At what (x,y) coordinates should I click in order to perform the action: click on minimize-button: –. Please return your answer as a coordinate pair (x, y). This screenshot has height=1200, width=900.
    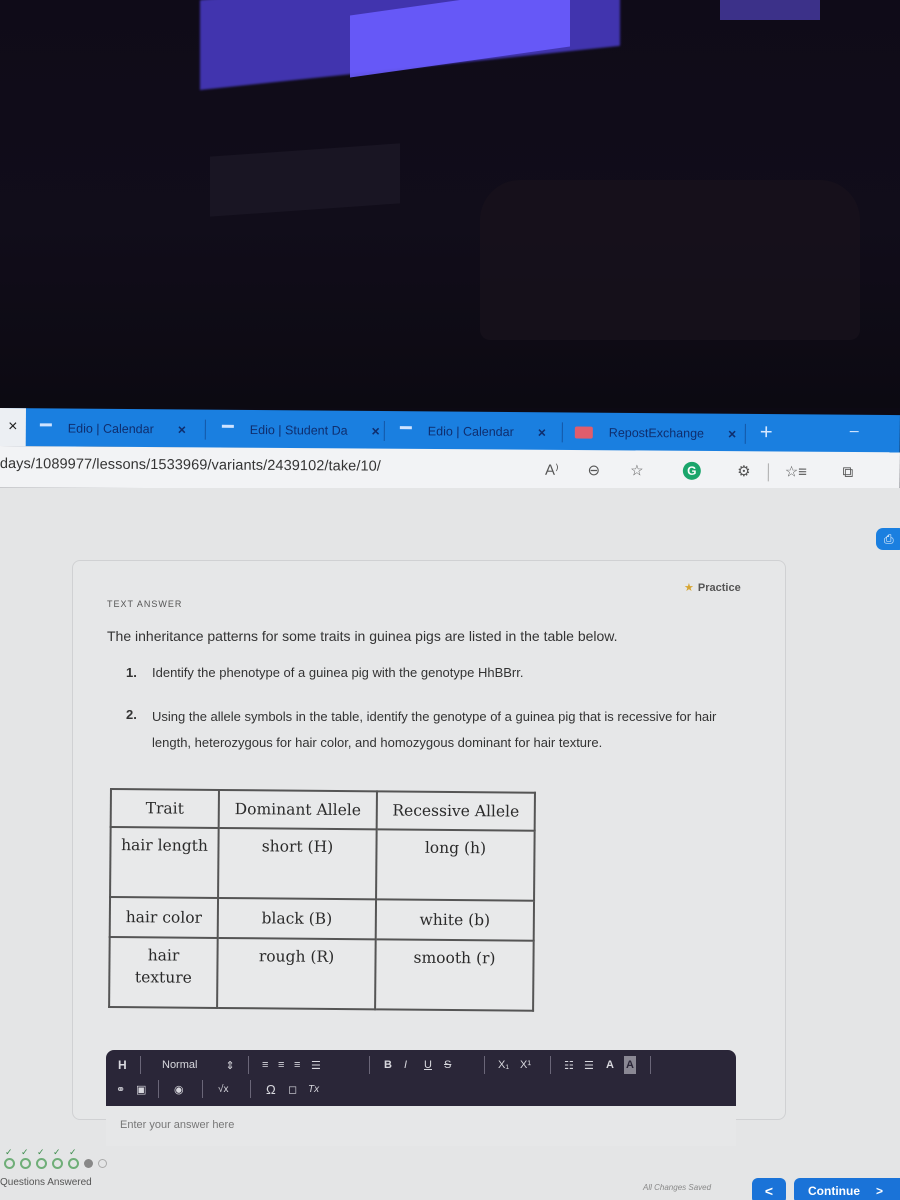
    Looking at the image, I should click on (854, 432).